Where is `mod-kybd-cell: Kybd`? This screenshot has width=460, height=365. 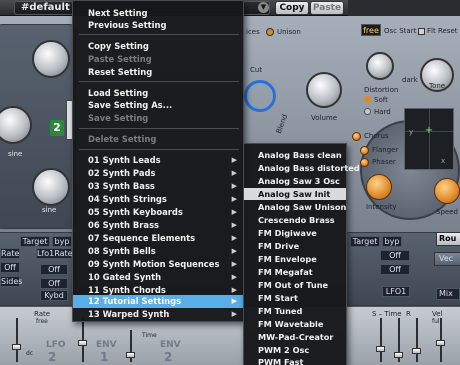 mod-kybd-cell: Kybd is located at coordinates (54, 295).